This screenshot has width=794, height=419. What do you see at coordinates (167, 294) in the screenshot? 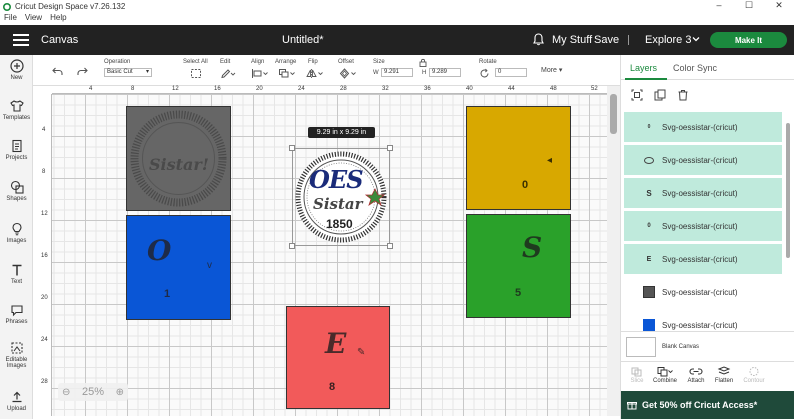
I see `tile-number: 1` at bounding box center [167, 294].